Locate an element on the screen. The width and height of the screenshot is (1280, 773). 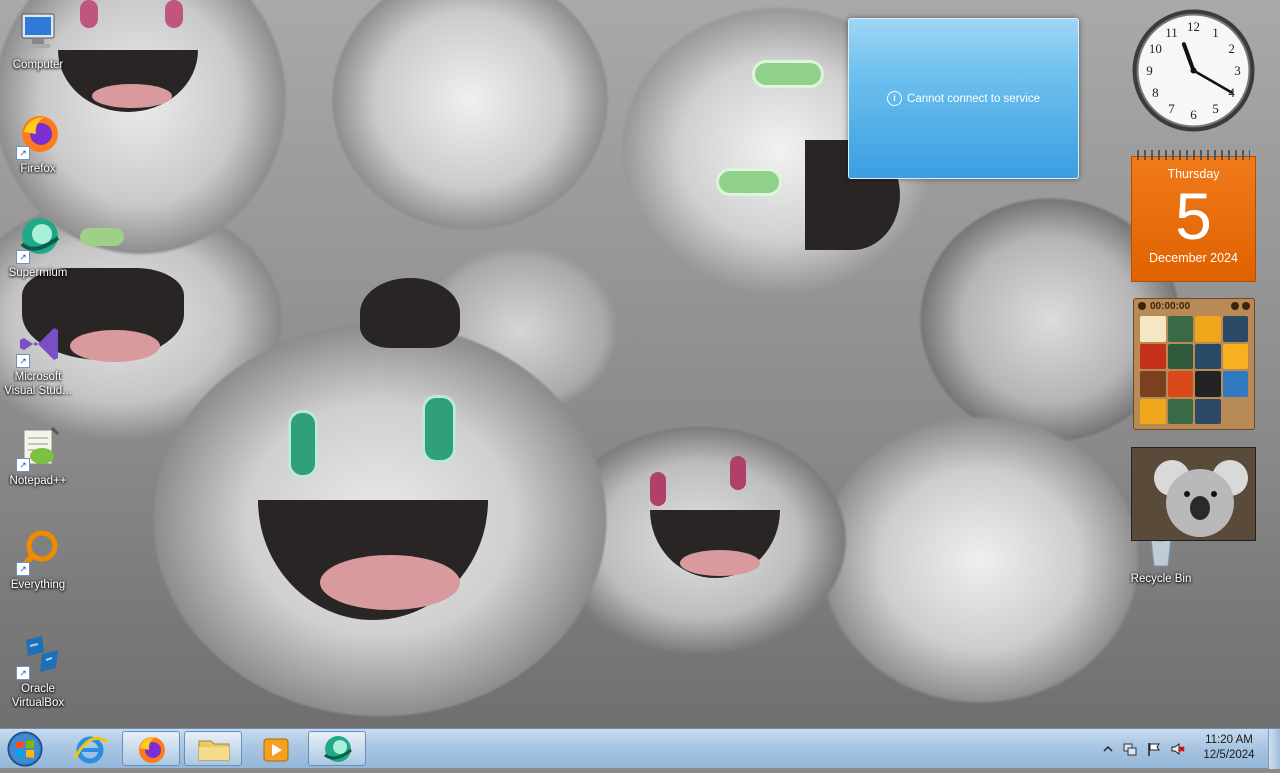
network-icon is located at coordinates (1130, 749).